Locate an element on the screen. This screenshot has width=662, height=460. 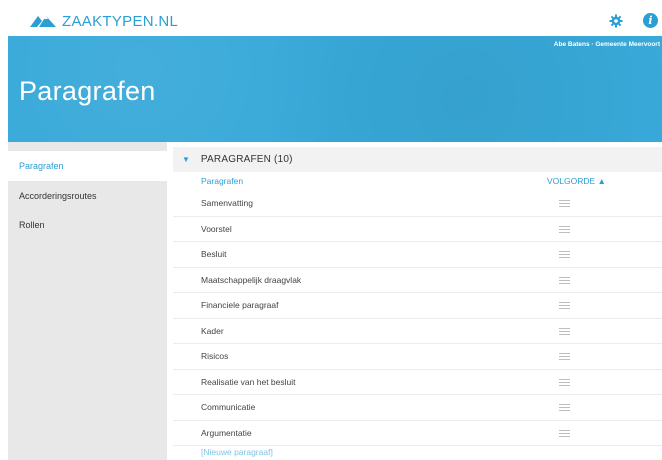
row-name: Samenvatting is located at coordinates (227, 203).